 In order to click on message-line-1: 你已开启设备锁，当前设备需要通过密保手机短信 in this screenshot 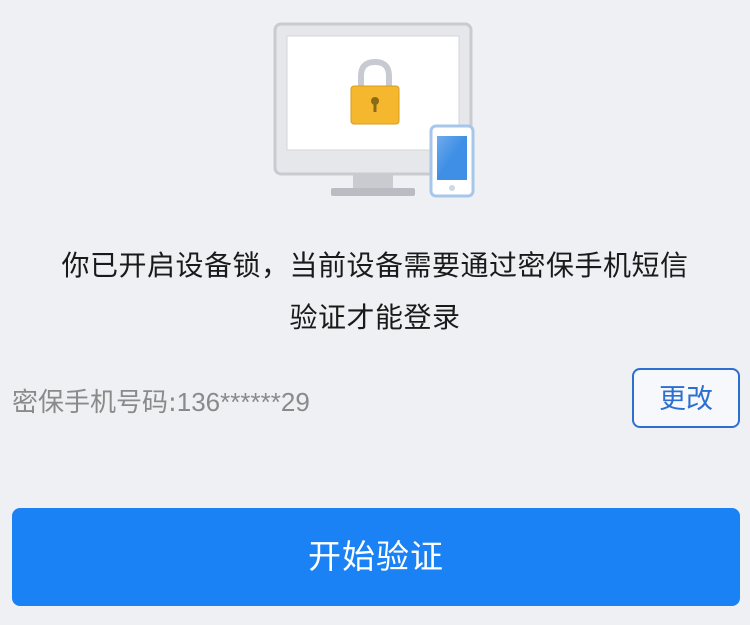, I will do `click(375, 265)`.